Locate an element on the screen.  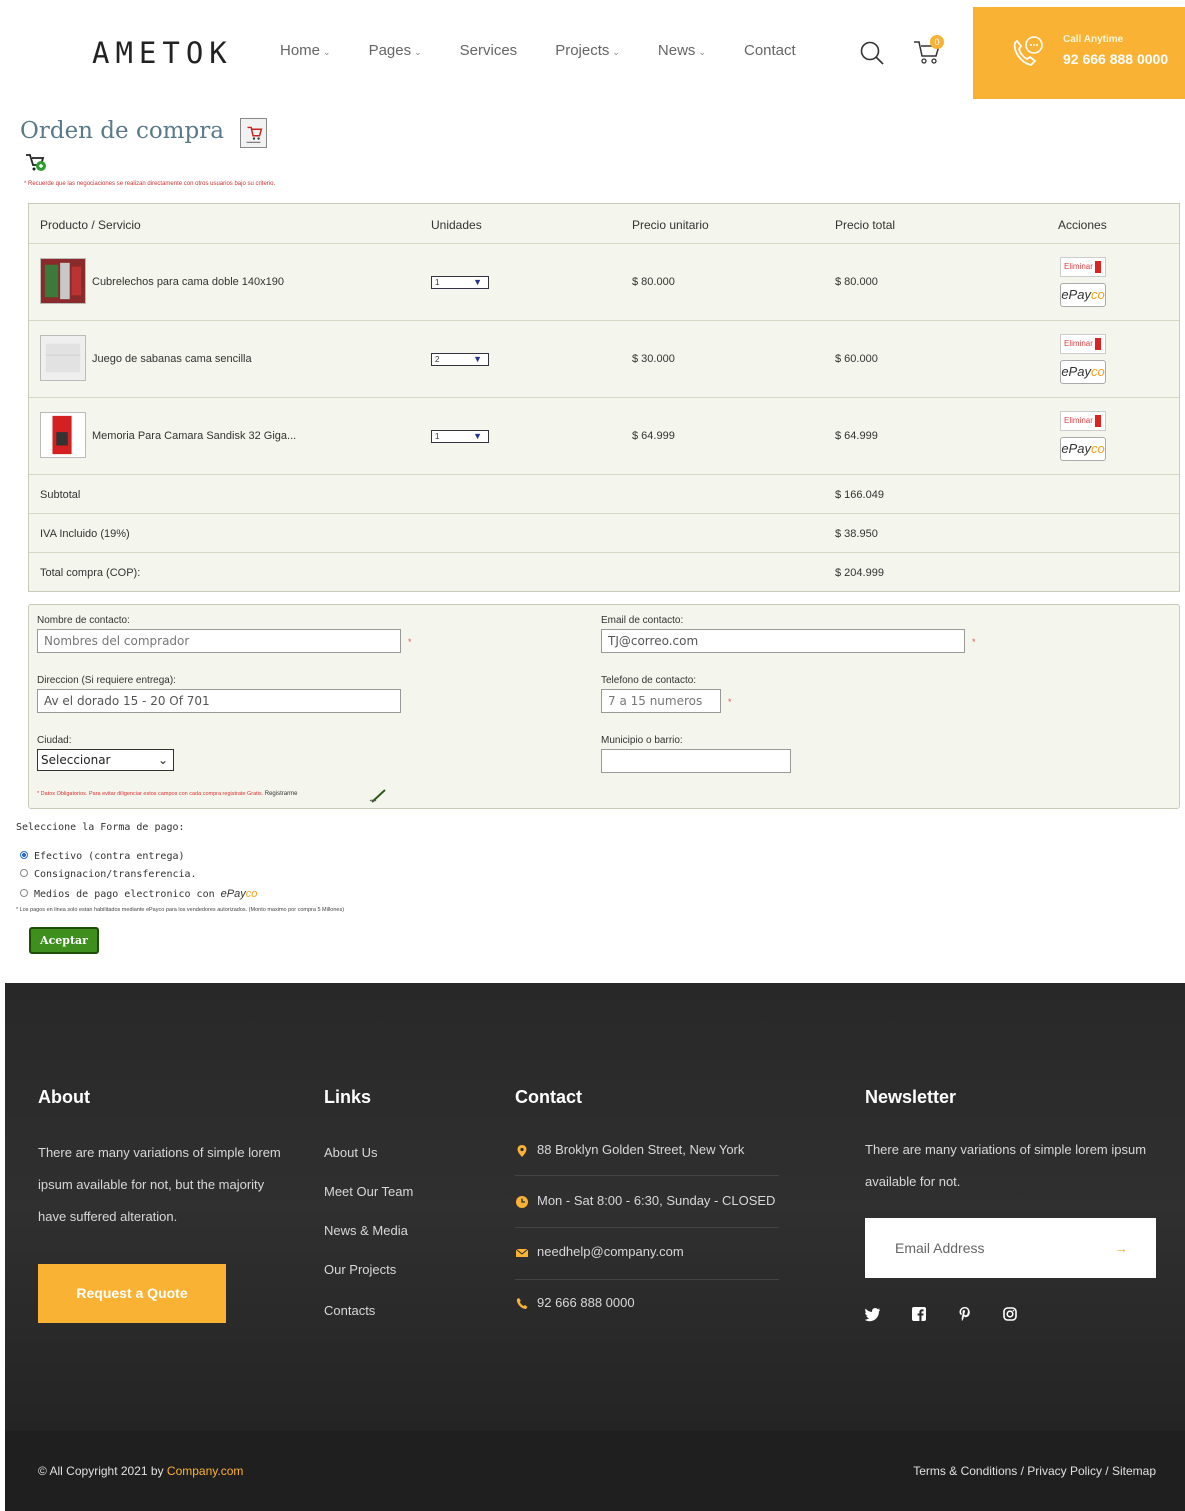
city-label: Ciudad: is located at coordinates (54, 740).